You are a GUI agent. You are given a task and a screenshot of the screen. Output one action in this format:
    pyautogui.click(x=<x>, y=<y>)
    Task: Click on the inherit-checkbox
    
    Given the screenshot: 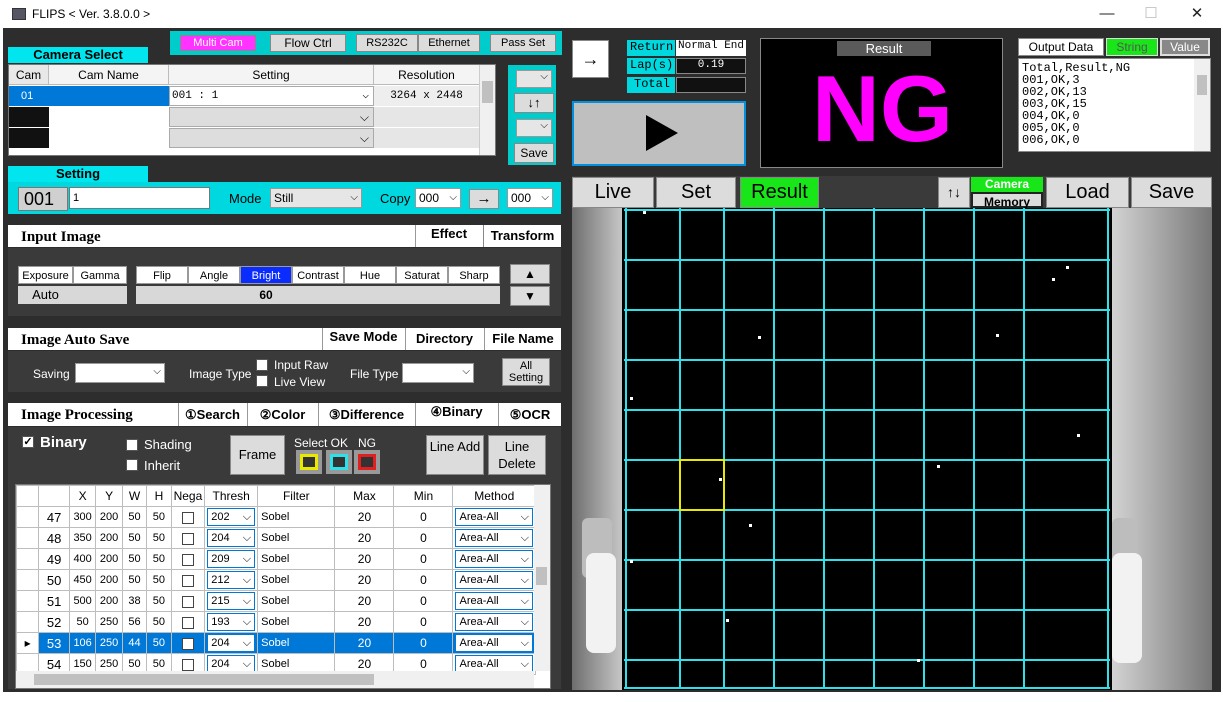 What is the action you would take?
    pyautogui.click(x=132, y=465)
    